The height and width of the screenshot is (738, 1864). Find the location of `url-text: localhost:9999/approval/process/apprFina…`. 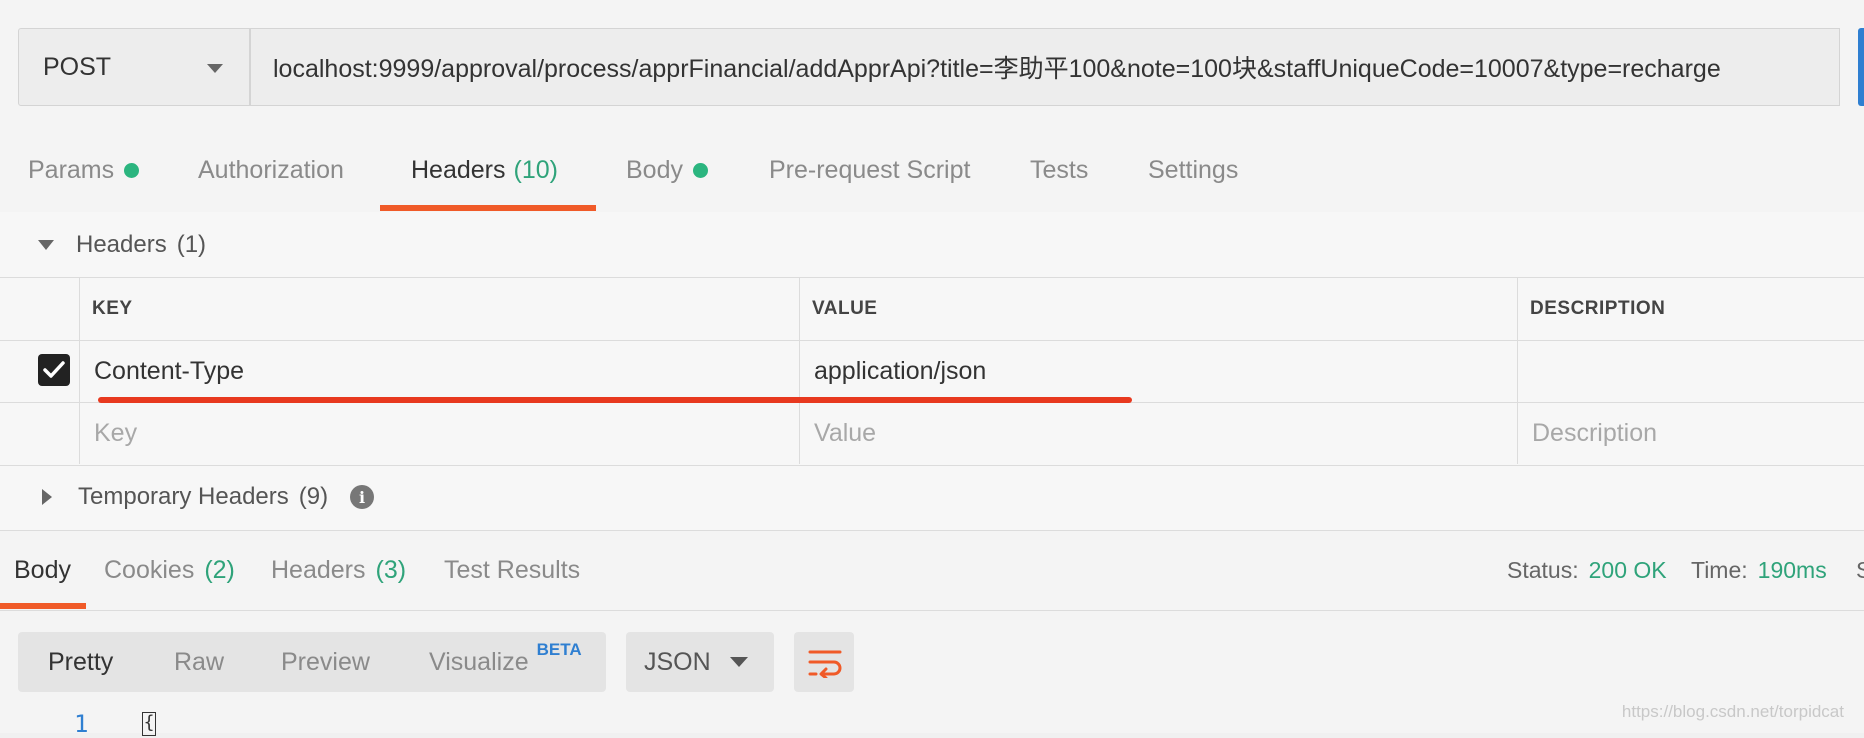

url-text: localhost:9999/approval/process/apprFina… is located at coordinates (997, 69).